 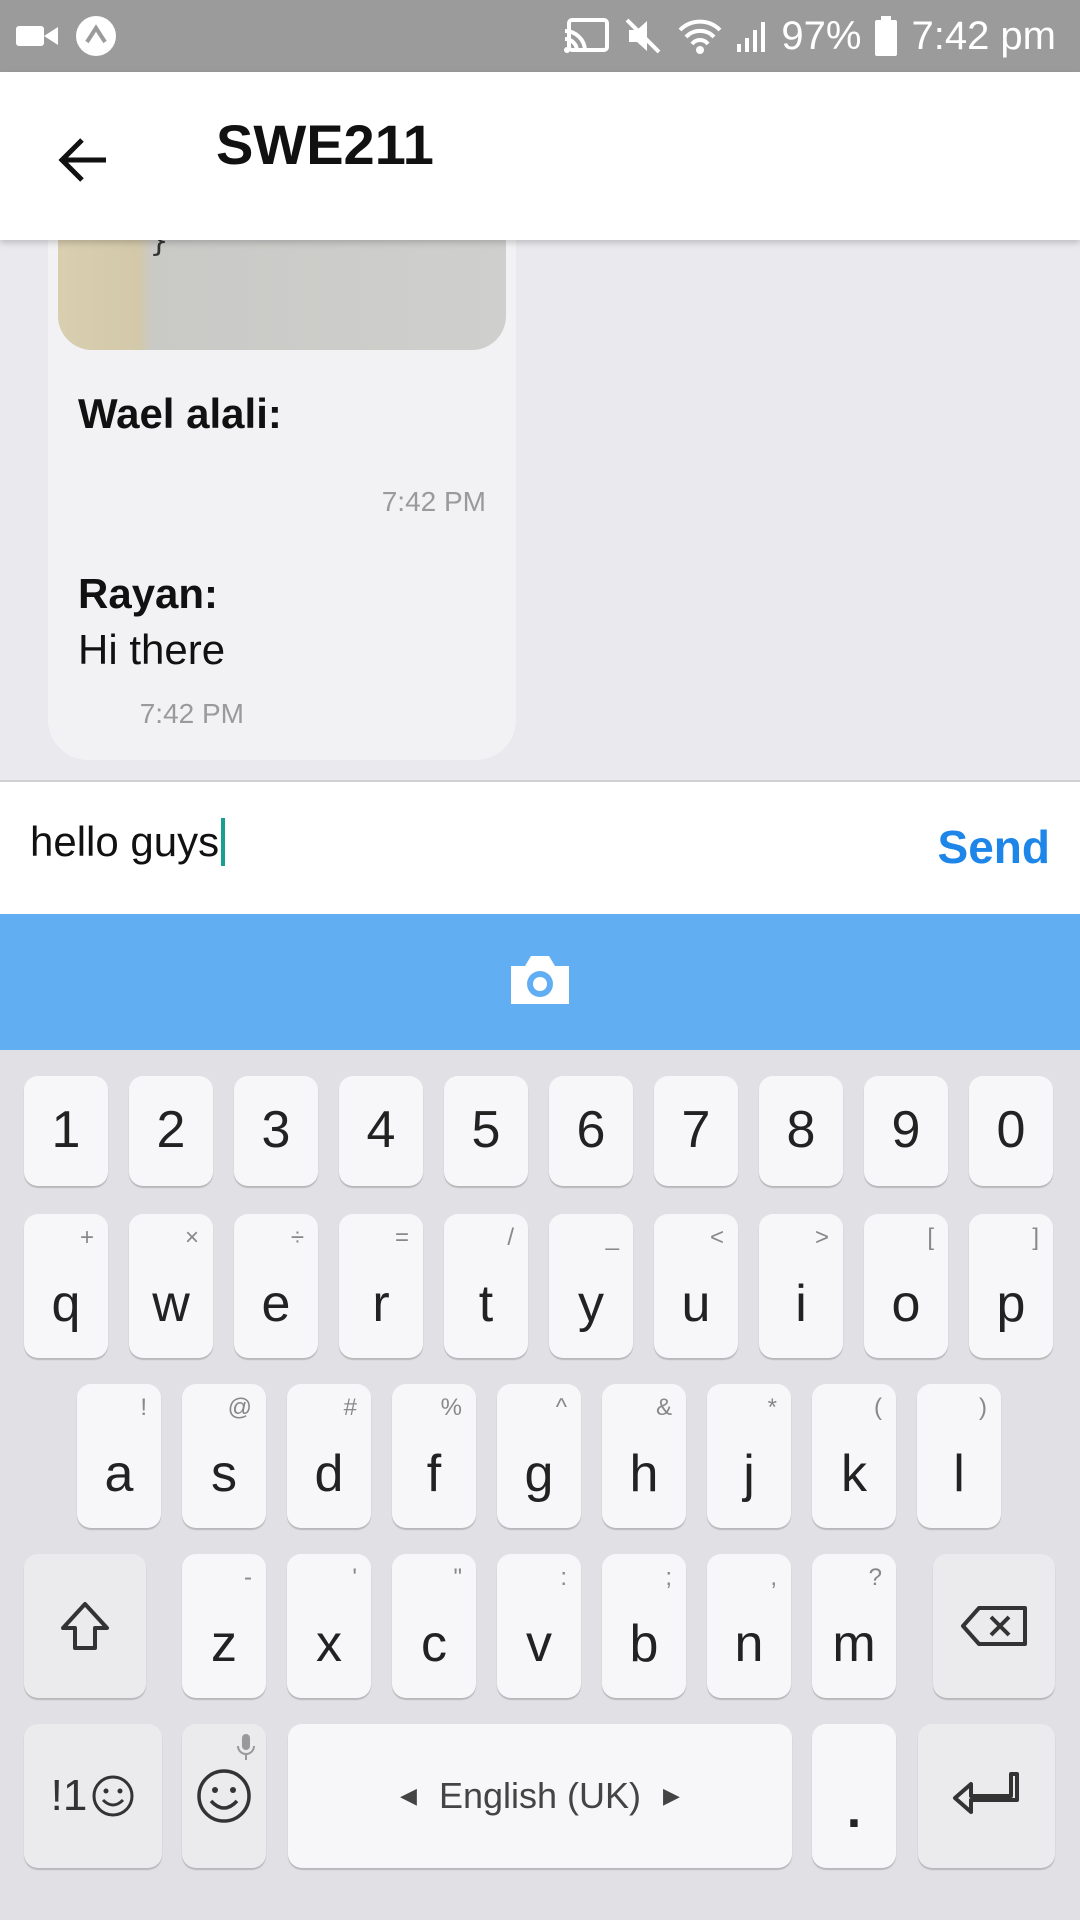 I want to click on key-label: 3, so click(x=276, y=1130).